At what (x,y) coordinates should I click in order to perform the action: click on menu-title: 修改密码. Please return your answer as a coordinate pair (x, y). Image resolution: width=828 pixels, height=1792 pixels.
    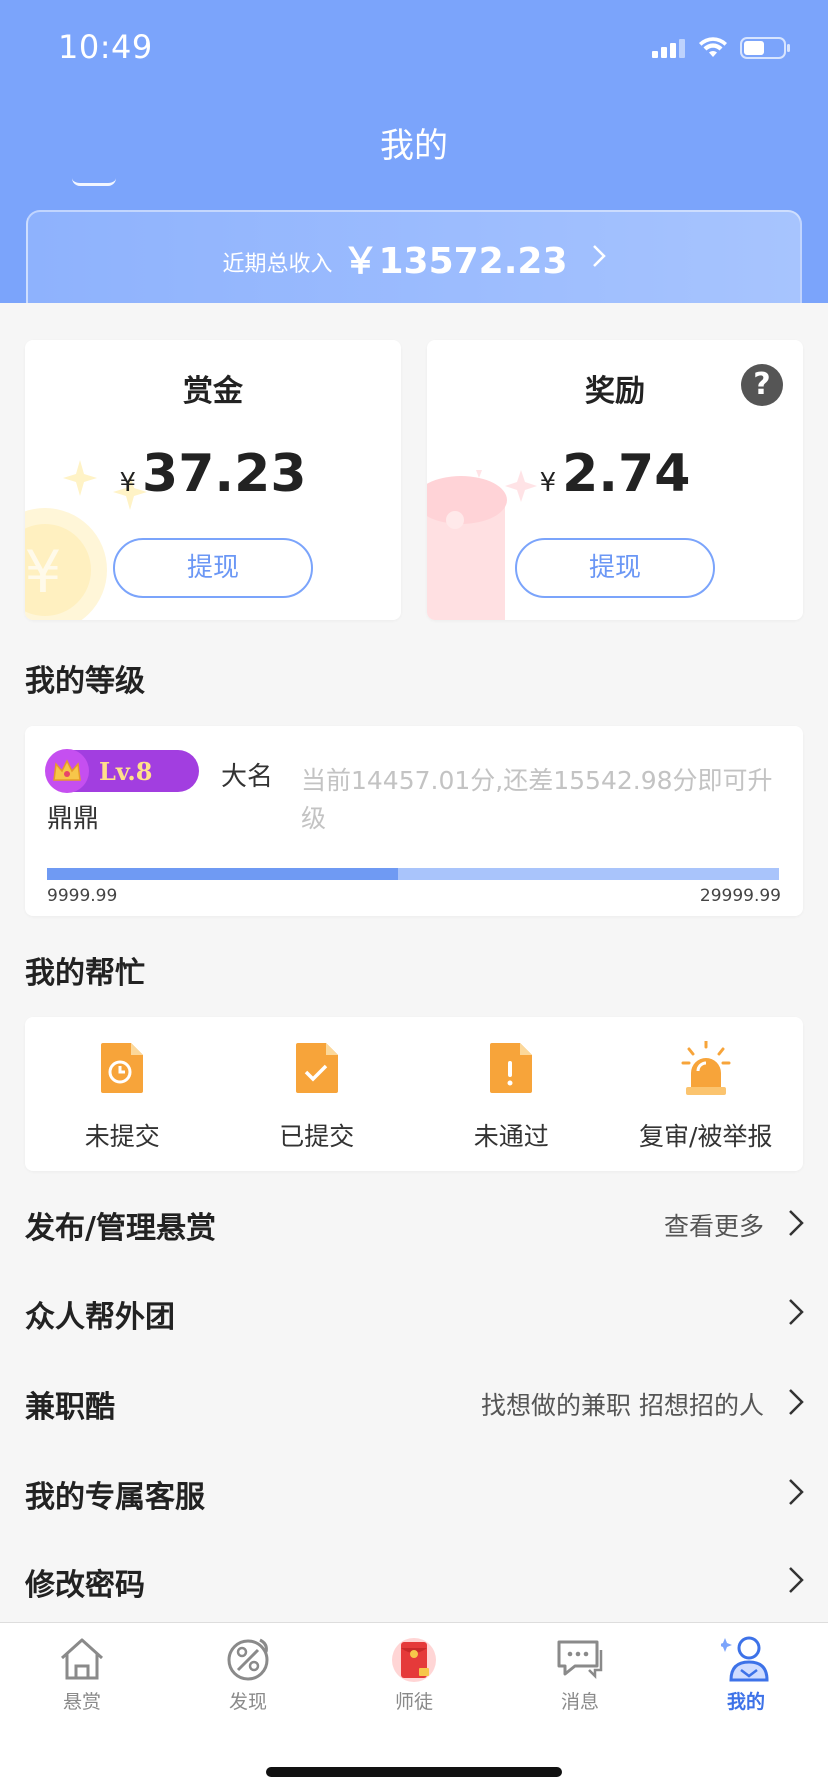
    Looking at the image, I should click on (85, 1585).